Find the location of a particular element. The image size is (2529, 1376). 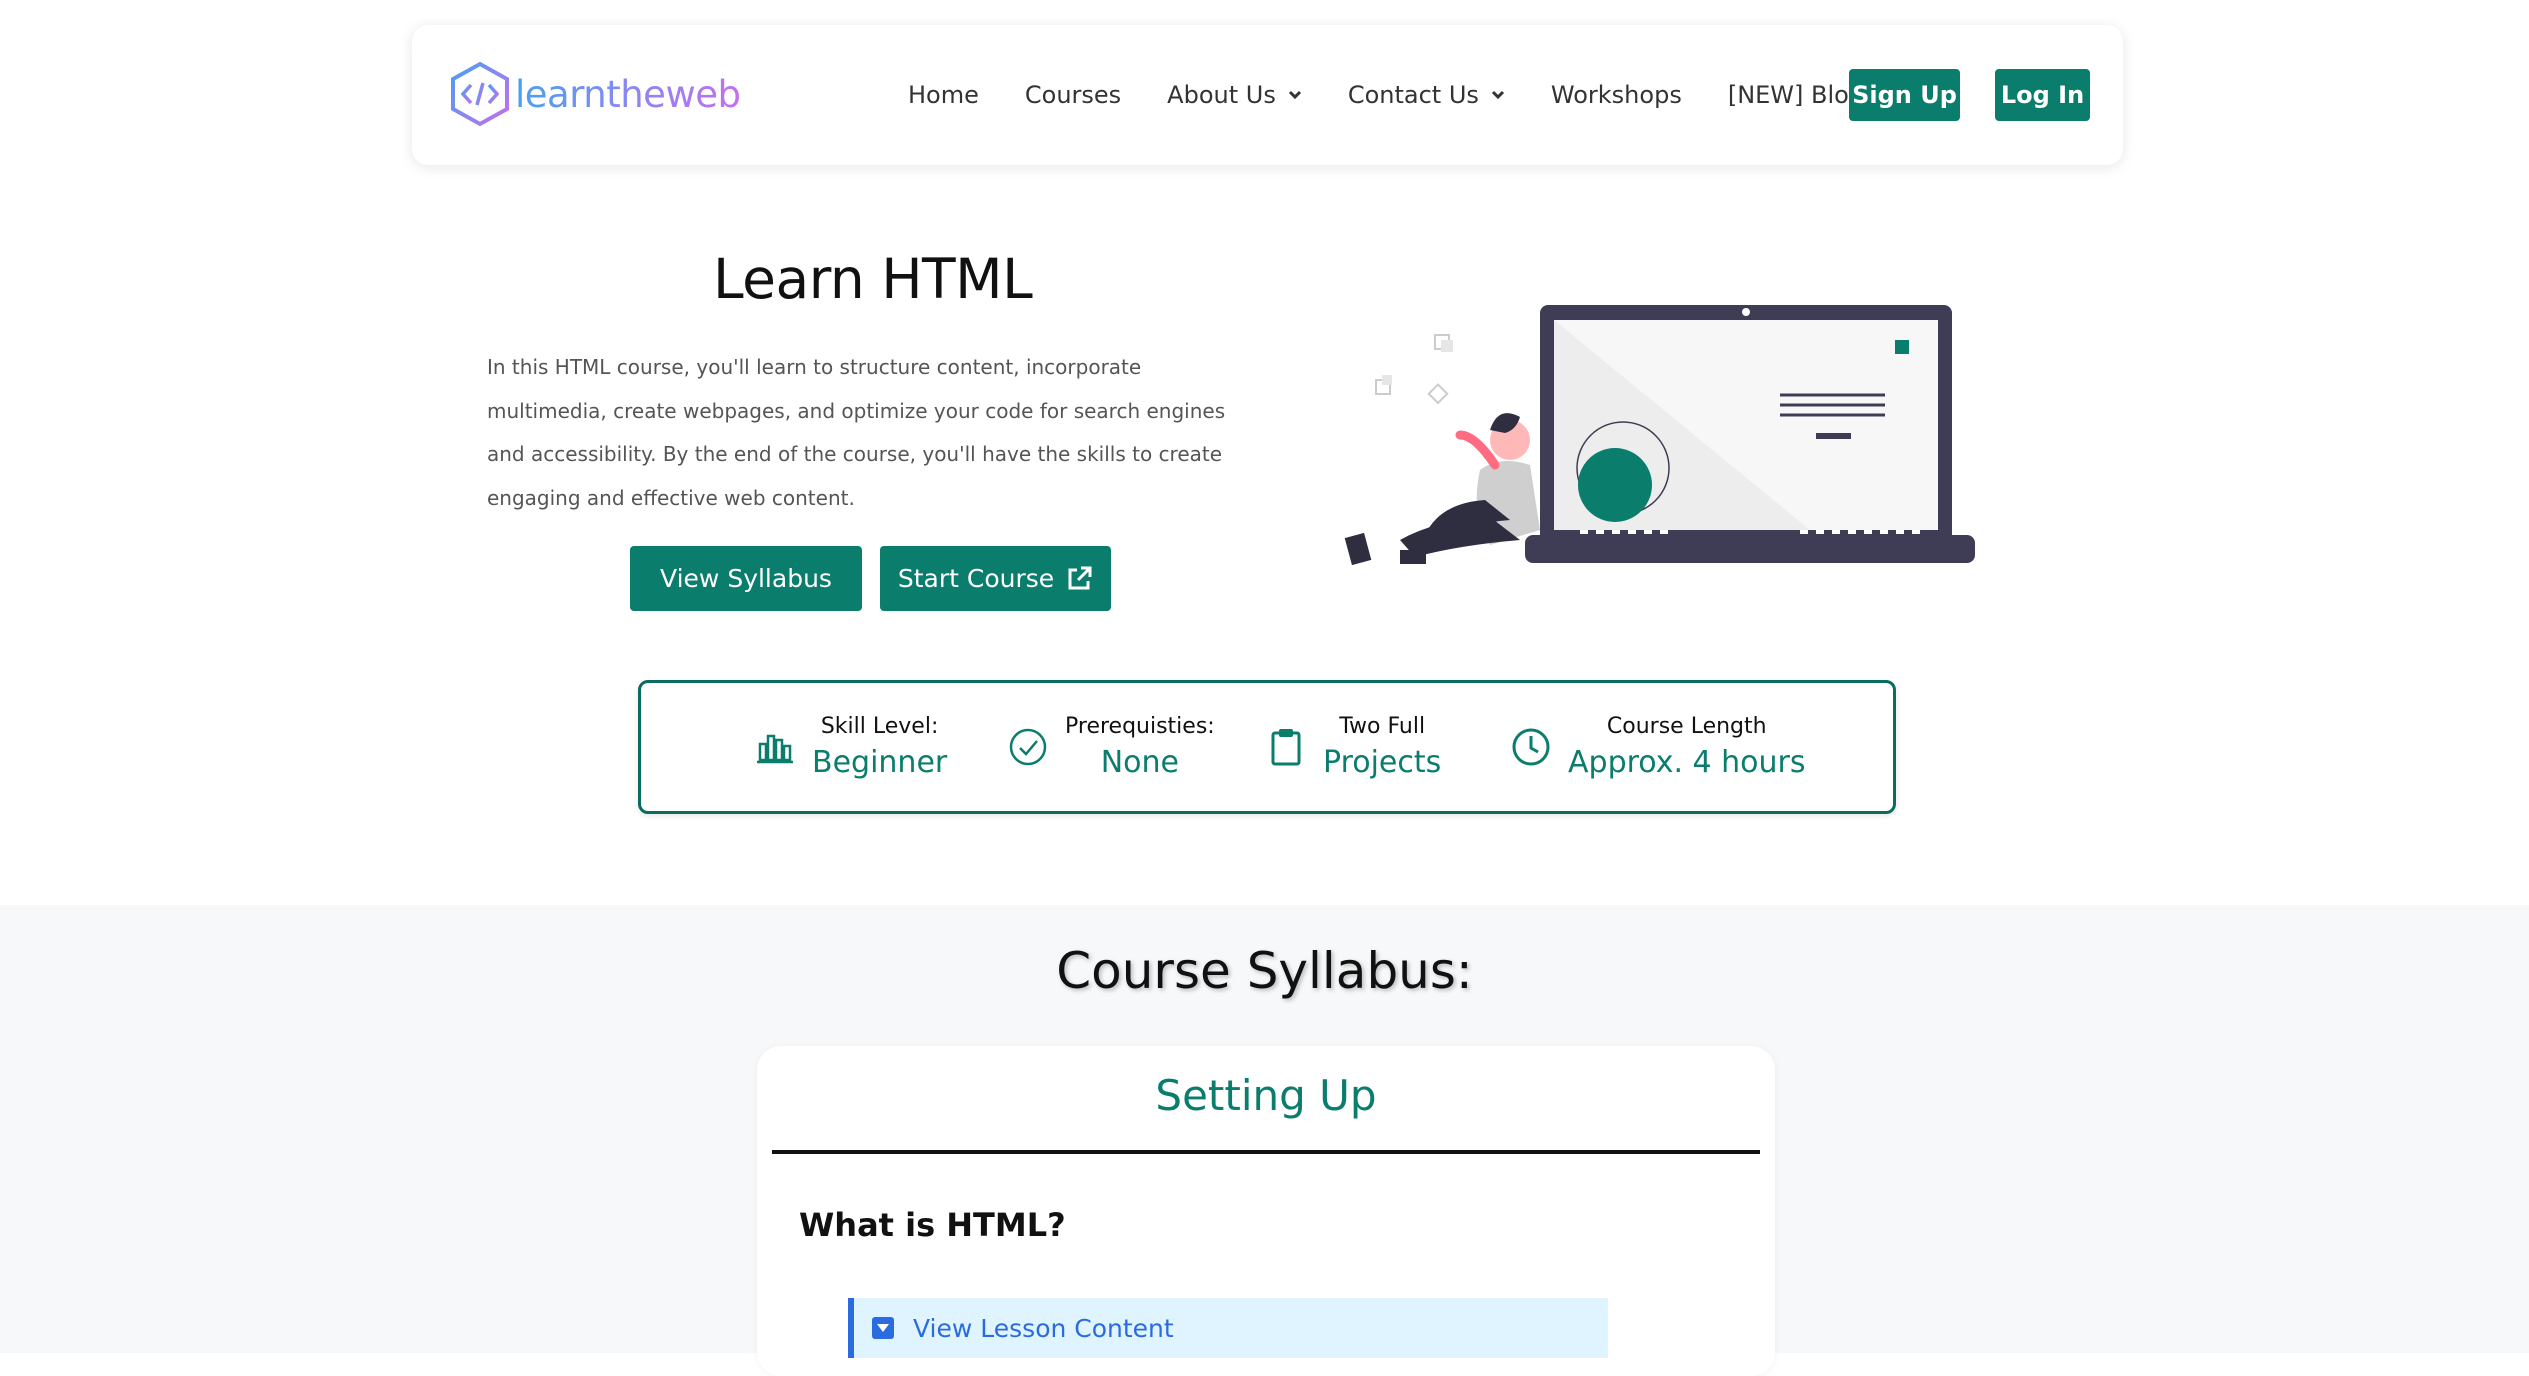

nav-courses: Courses is located at coordinates (1073, 95).